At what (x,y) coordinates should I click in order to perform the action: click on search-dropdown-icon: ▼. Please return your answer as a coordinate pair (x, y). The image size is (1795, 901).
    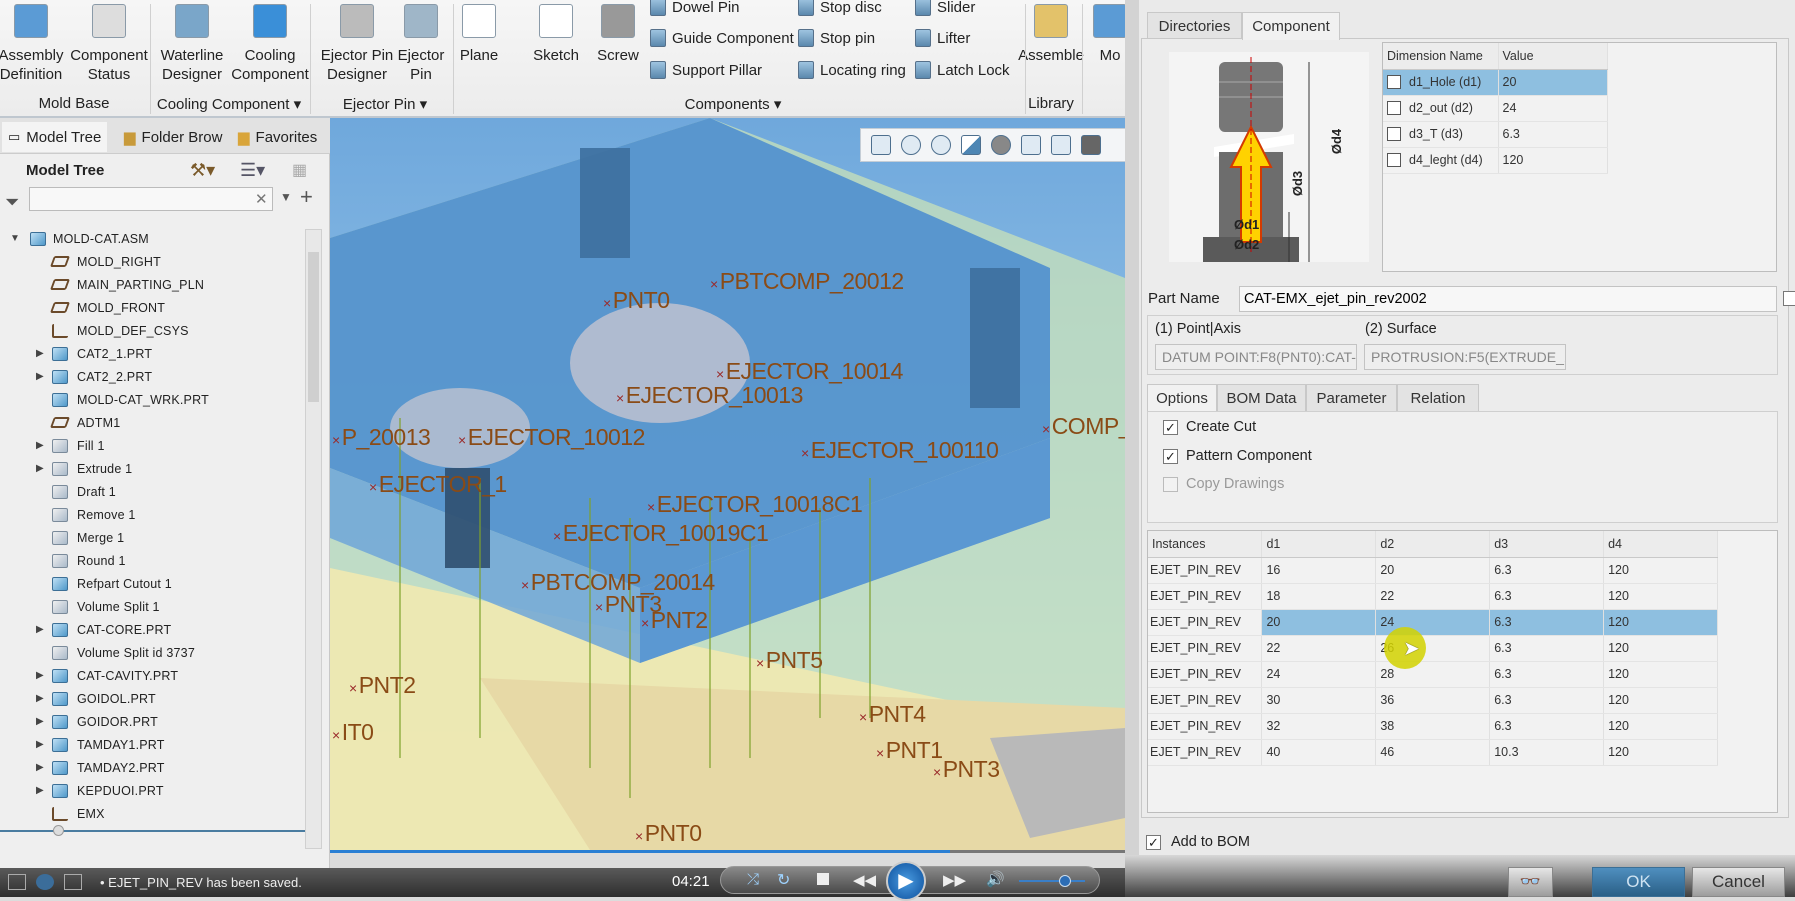
    Looking at the image, I should click on (286, 197).